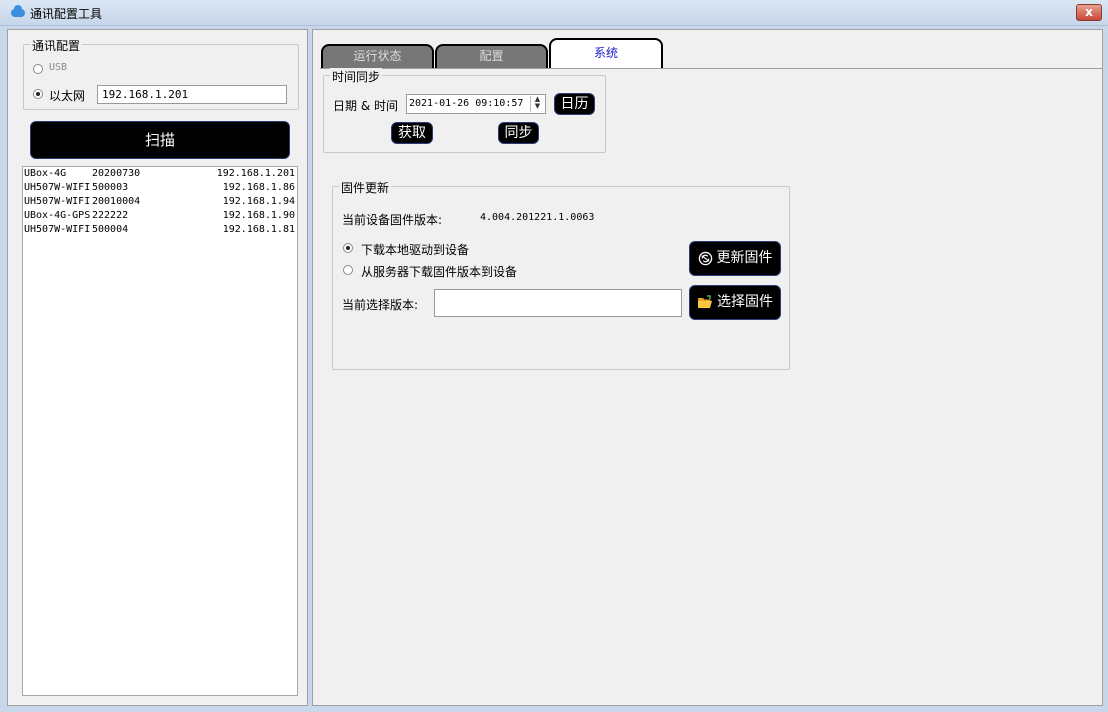  I want to click on cloud-icon, so click(18, 11).